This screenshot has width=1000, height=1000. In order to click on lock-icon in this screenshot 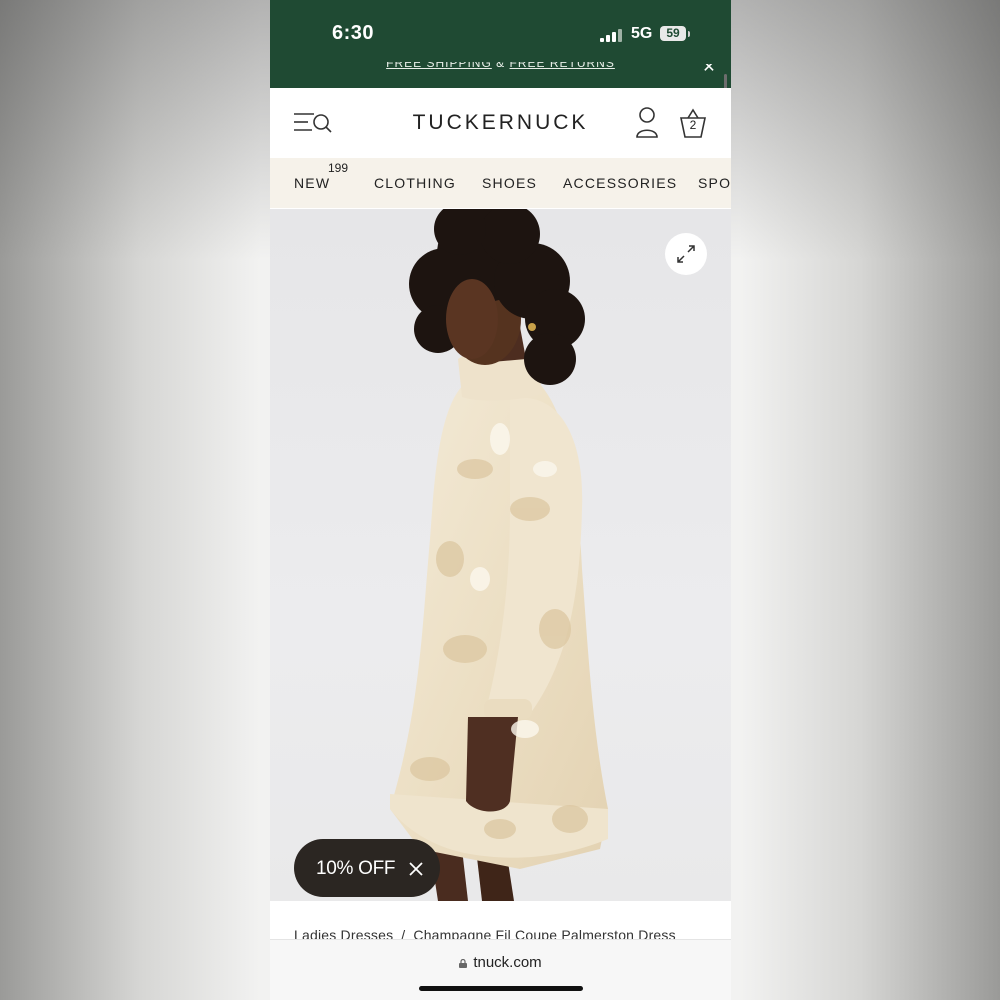, I will do `click(463, 963)`.